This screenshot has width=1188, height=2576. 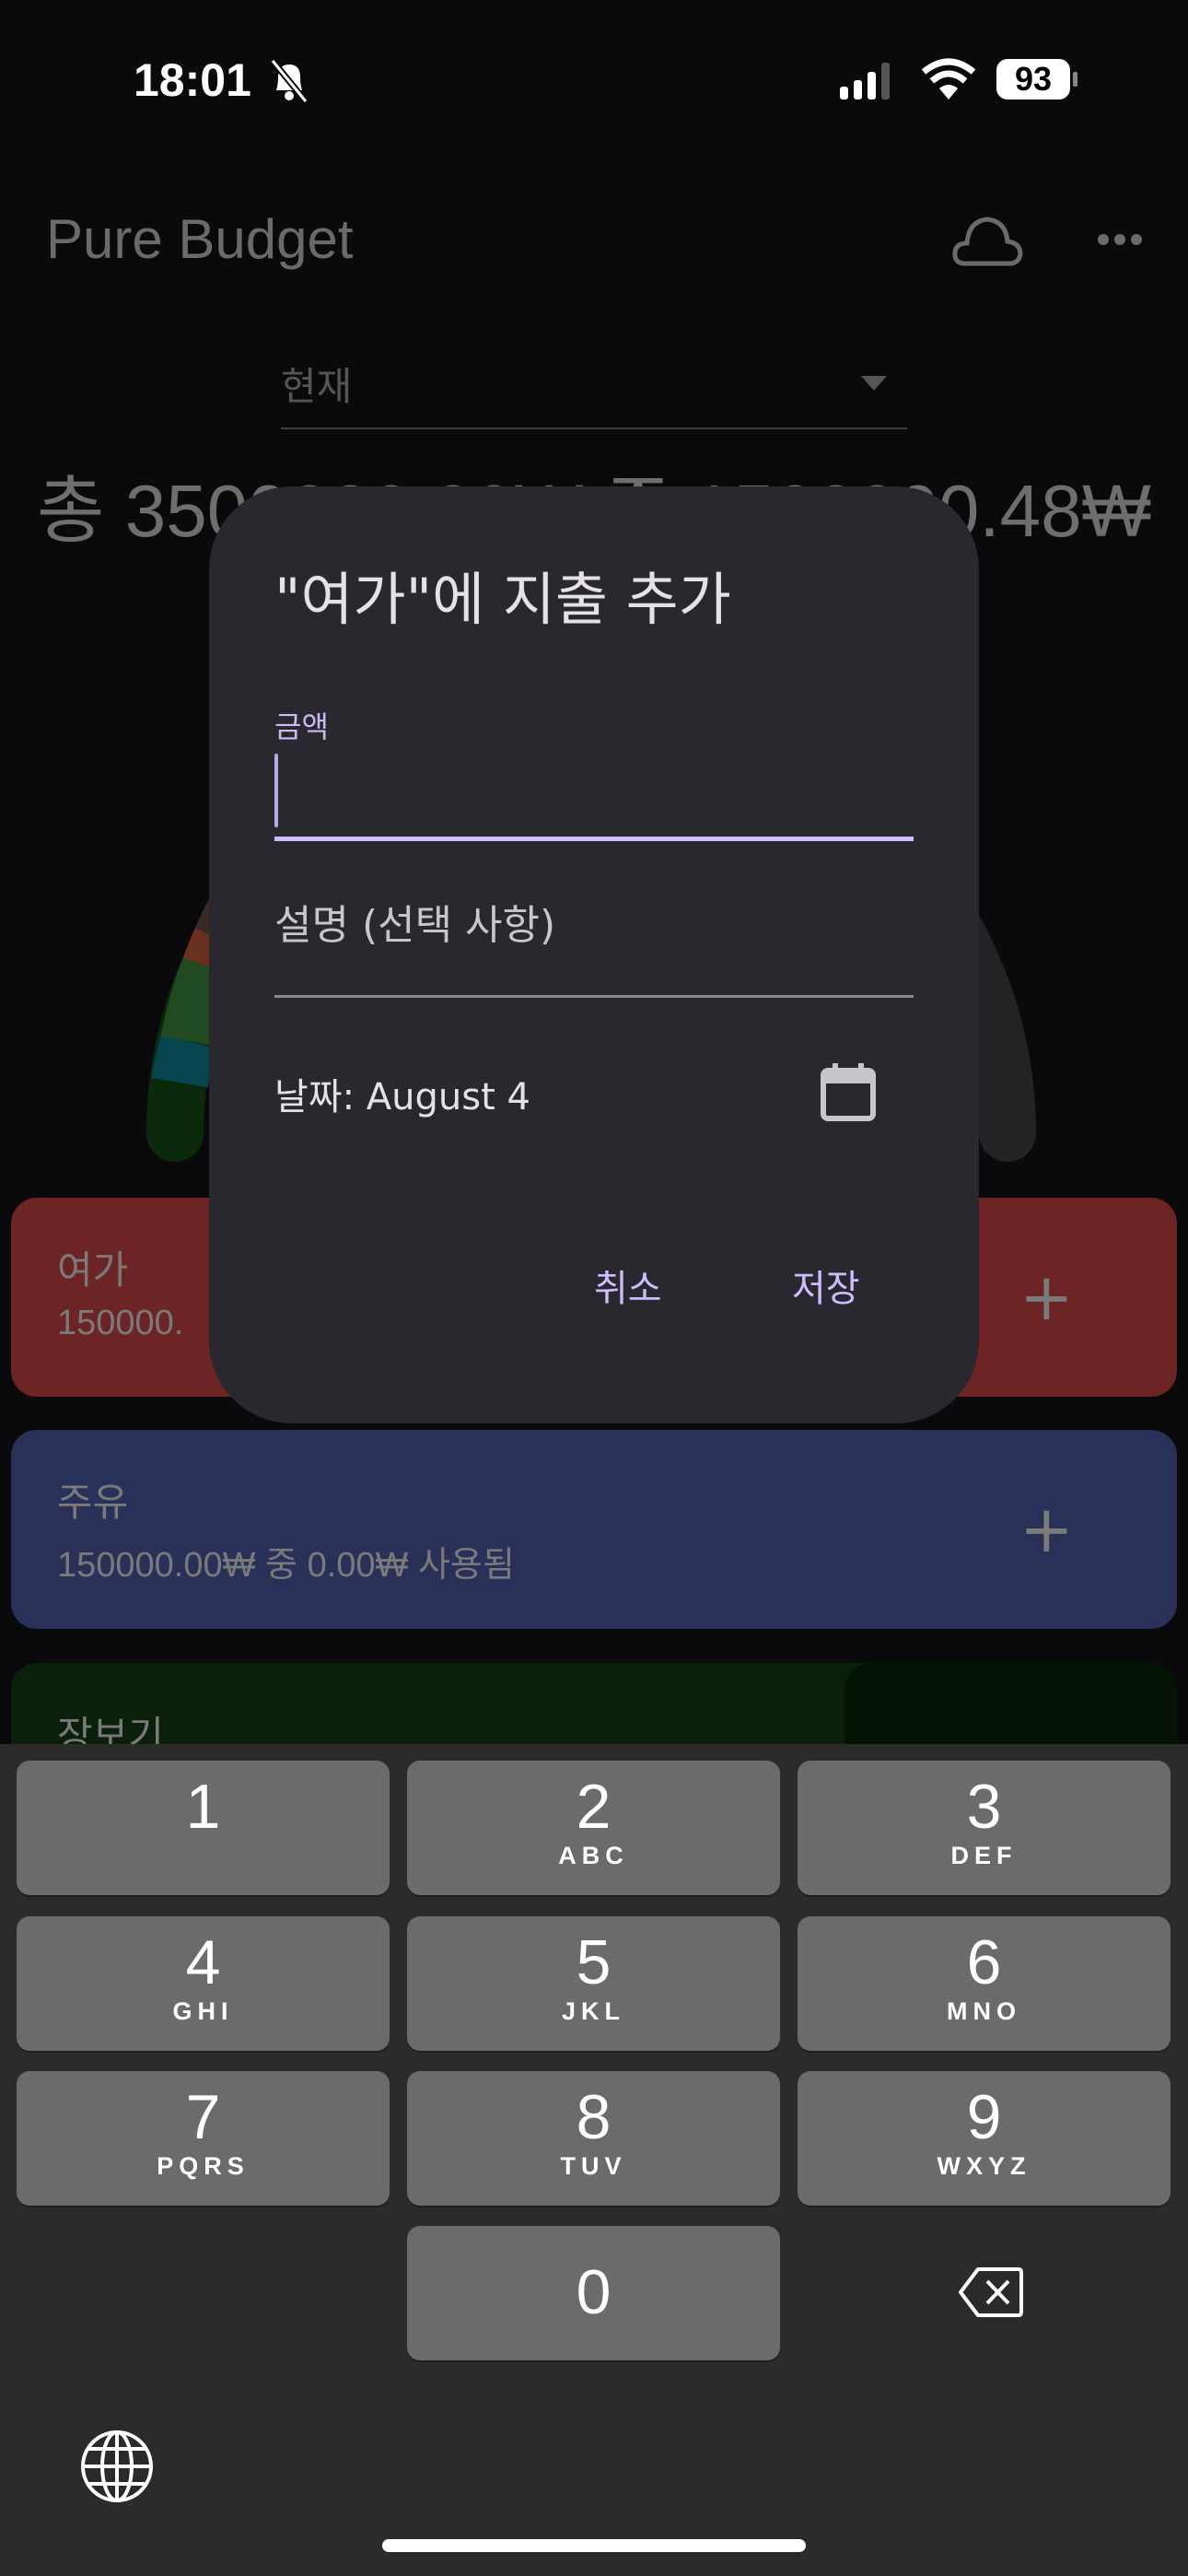 What do you see at coordinates (289, 80) in the screenshot?
I see `bell-slash-icon` at bounding box center [289, 80].